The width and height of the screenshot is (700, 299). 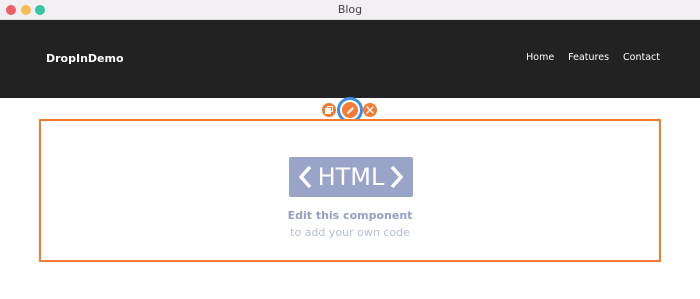 I want to click on nav-link-contact: Contact, so click(x=641, y=57).